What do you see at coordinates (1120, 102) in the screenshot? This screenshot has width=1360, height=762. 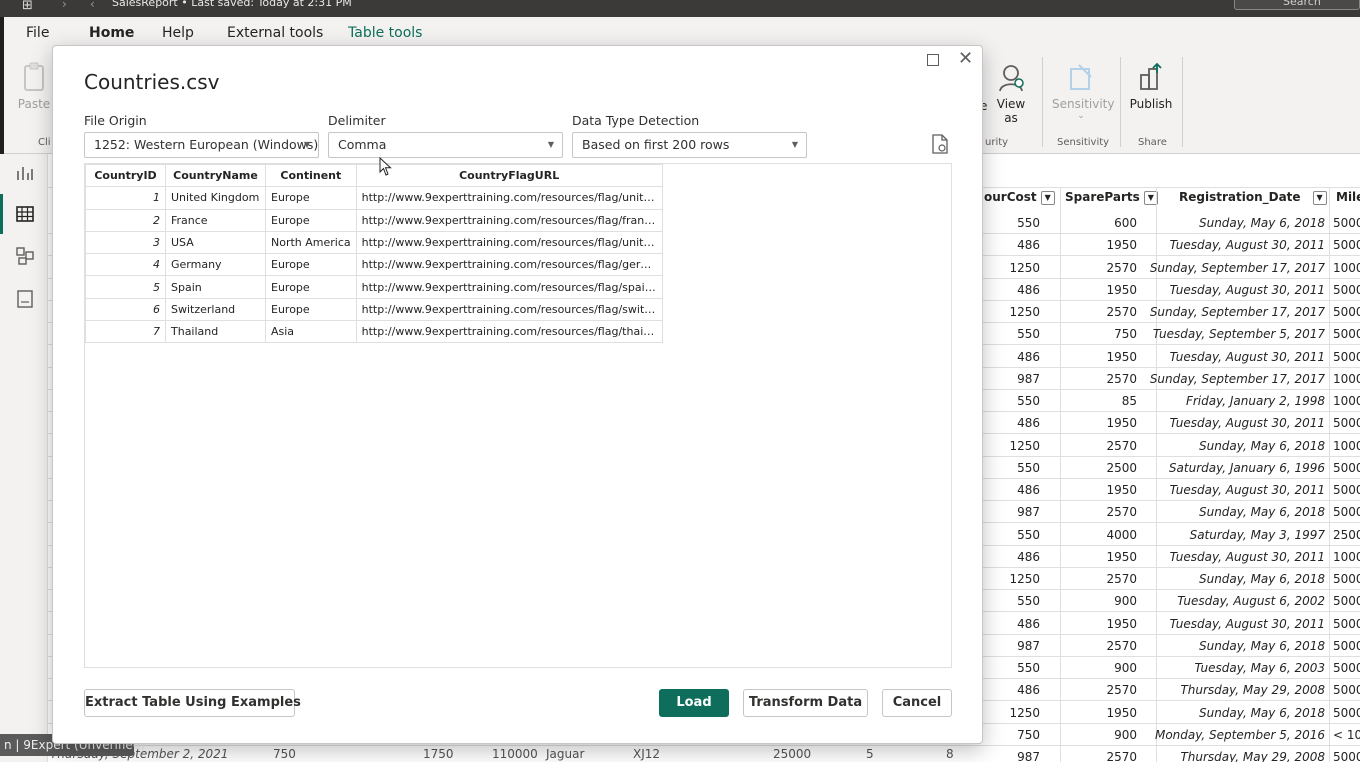 I see `ribbon-separator` at bounding box center [1120, 102].